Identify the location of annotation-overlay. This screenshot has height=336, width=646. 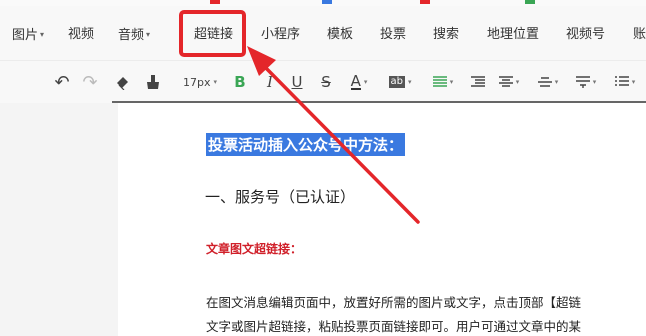
(333, 135).